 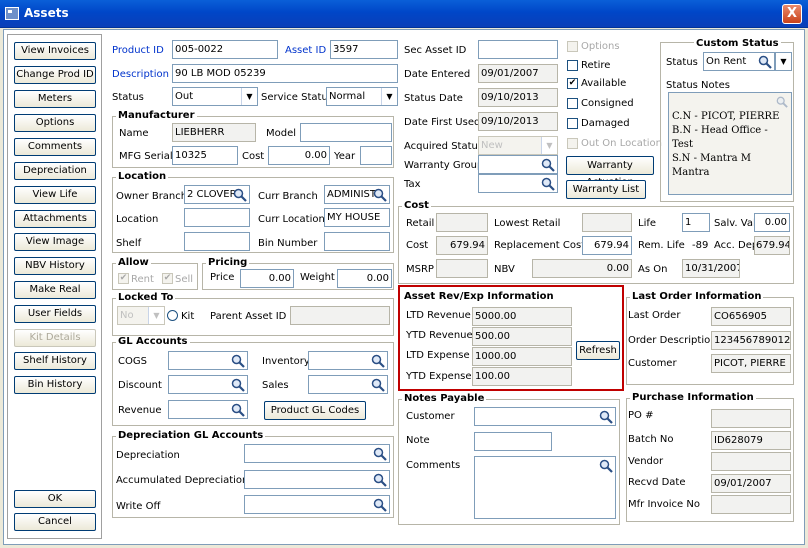 I want to click on service-status-select: Normal ▼, so click(x=362, y=96).